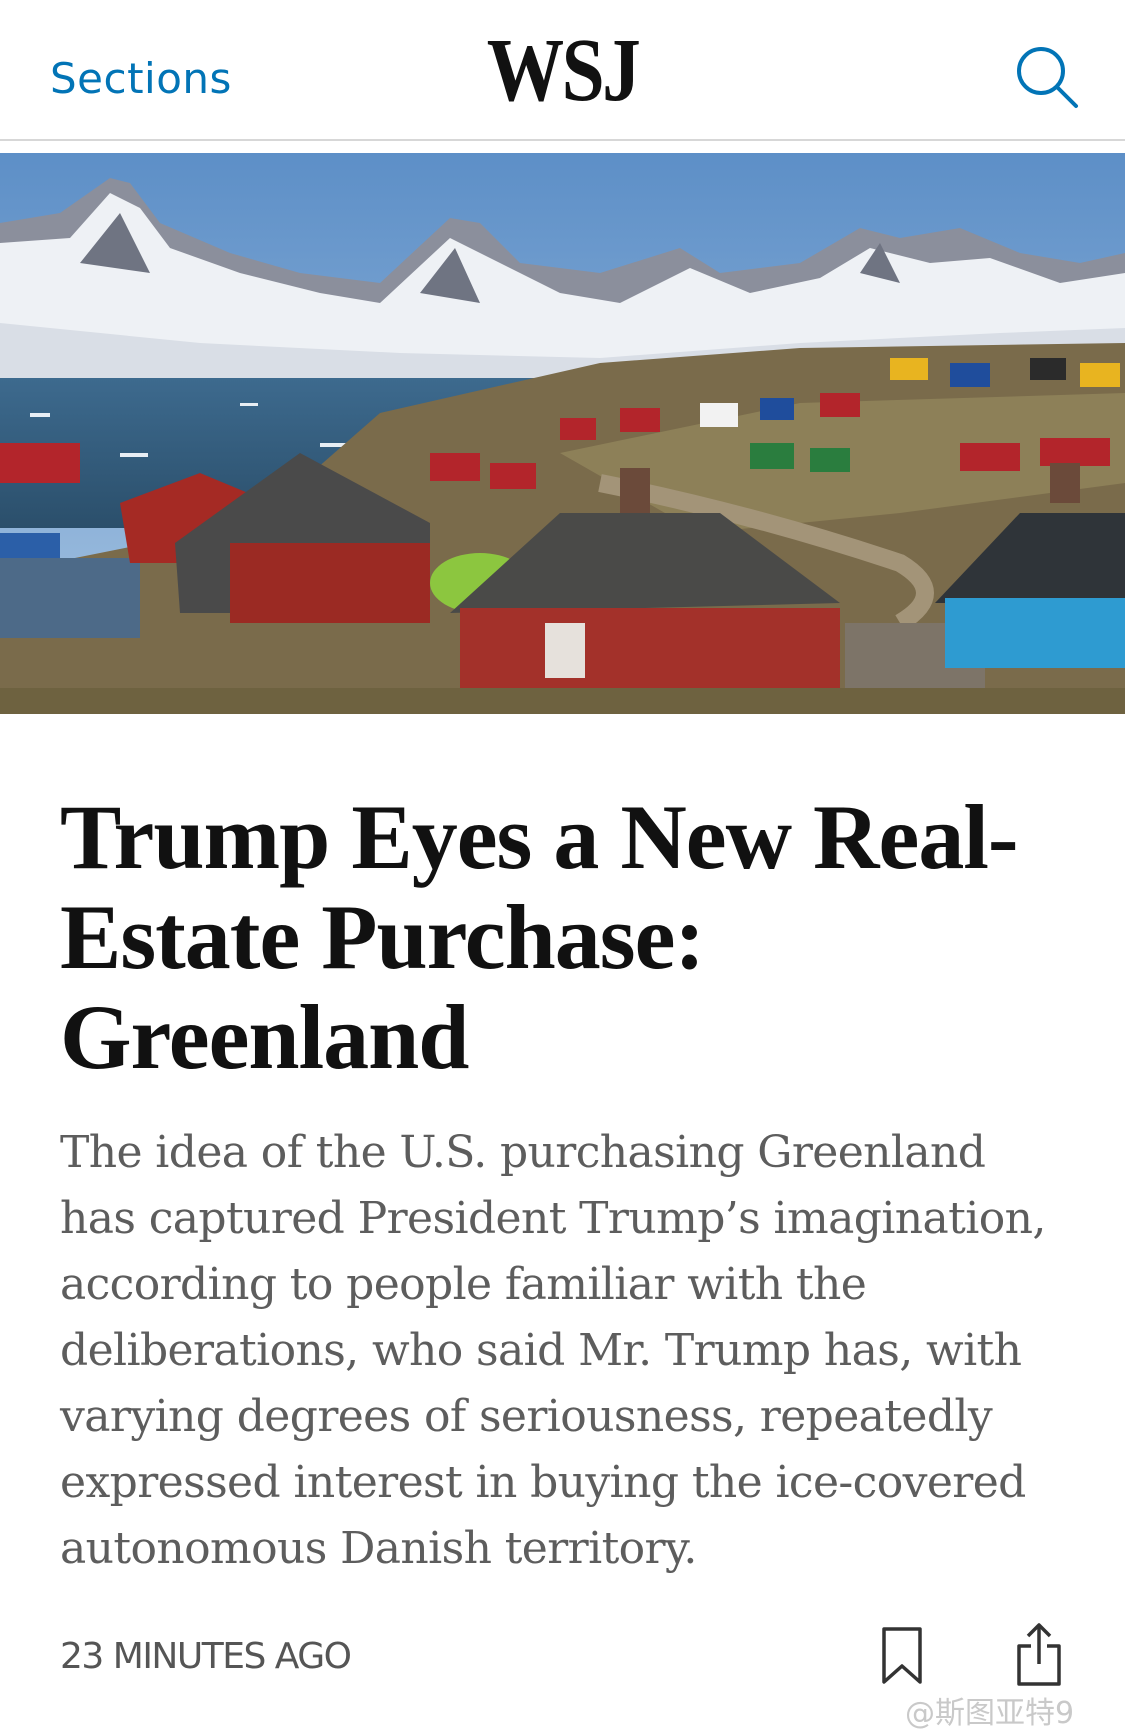 This screenshot has width=1125, height=1734. I want to click on search-icon, so click(1047, 77).